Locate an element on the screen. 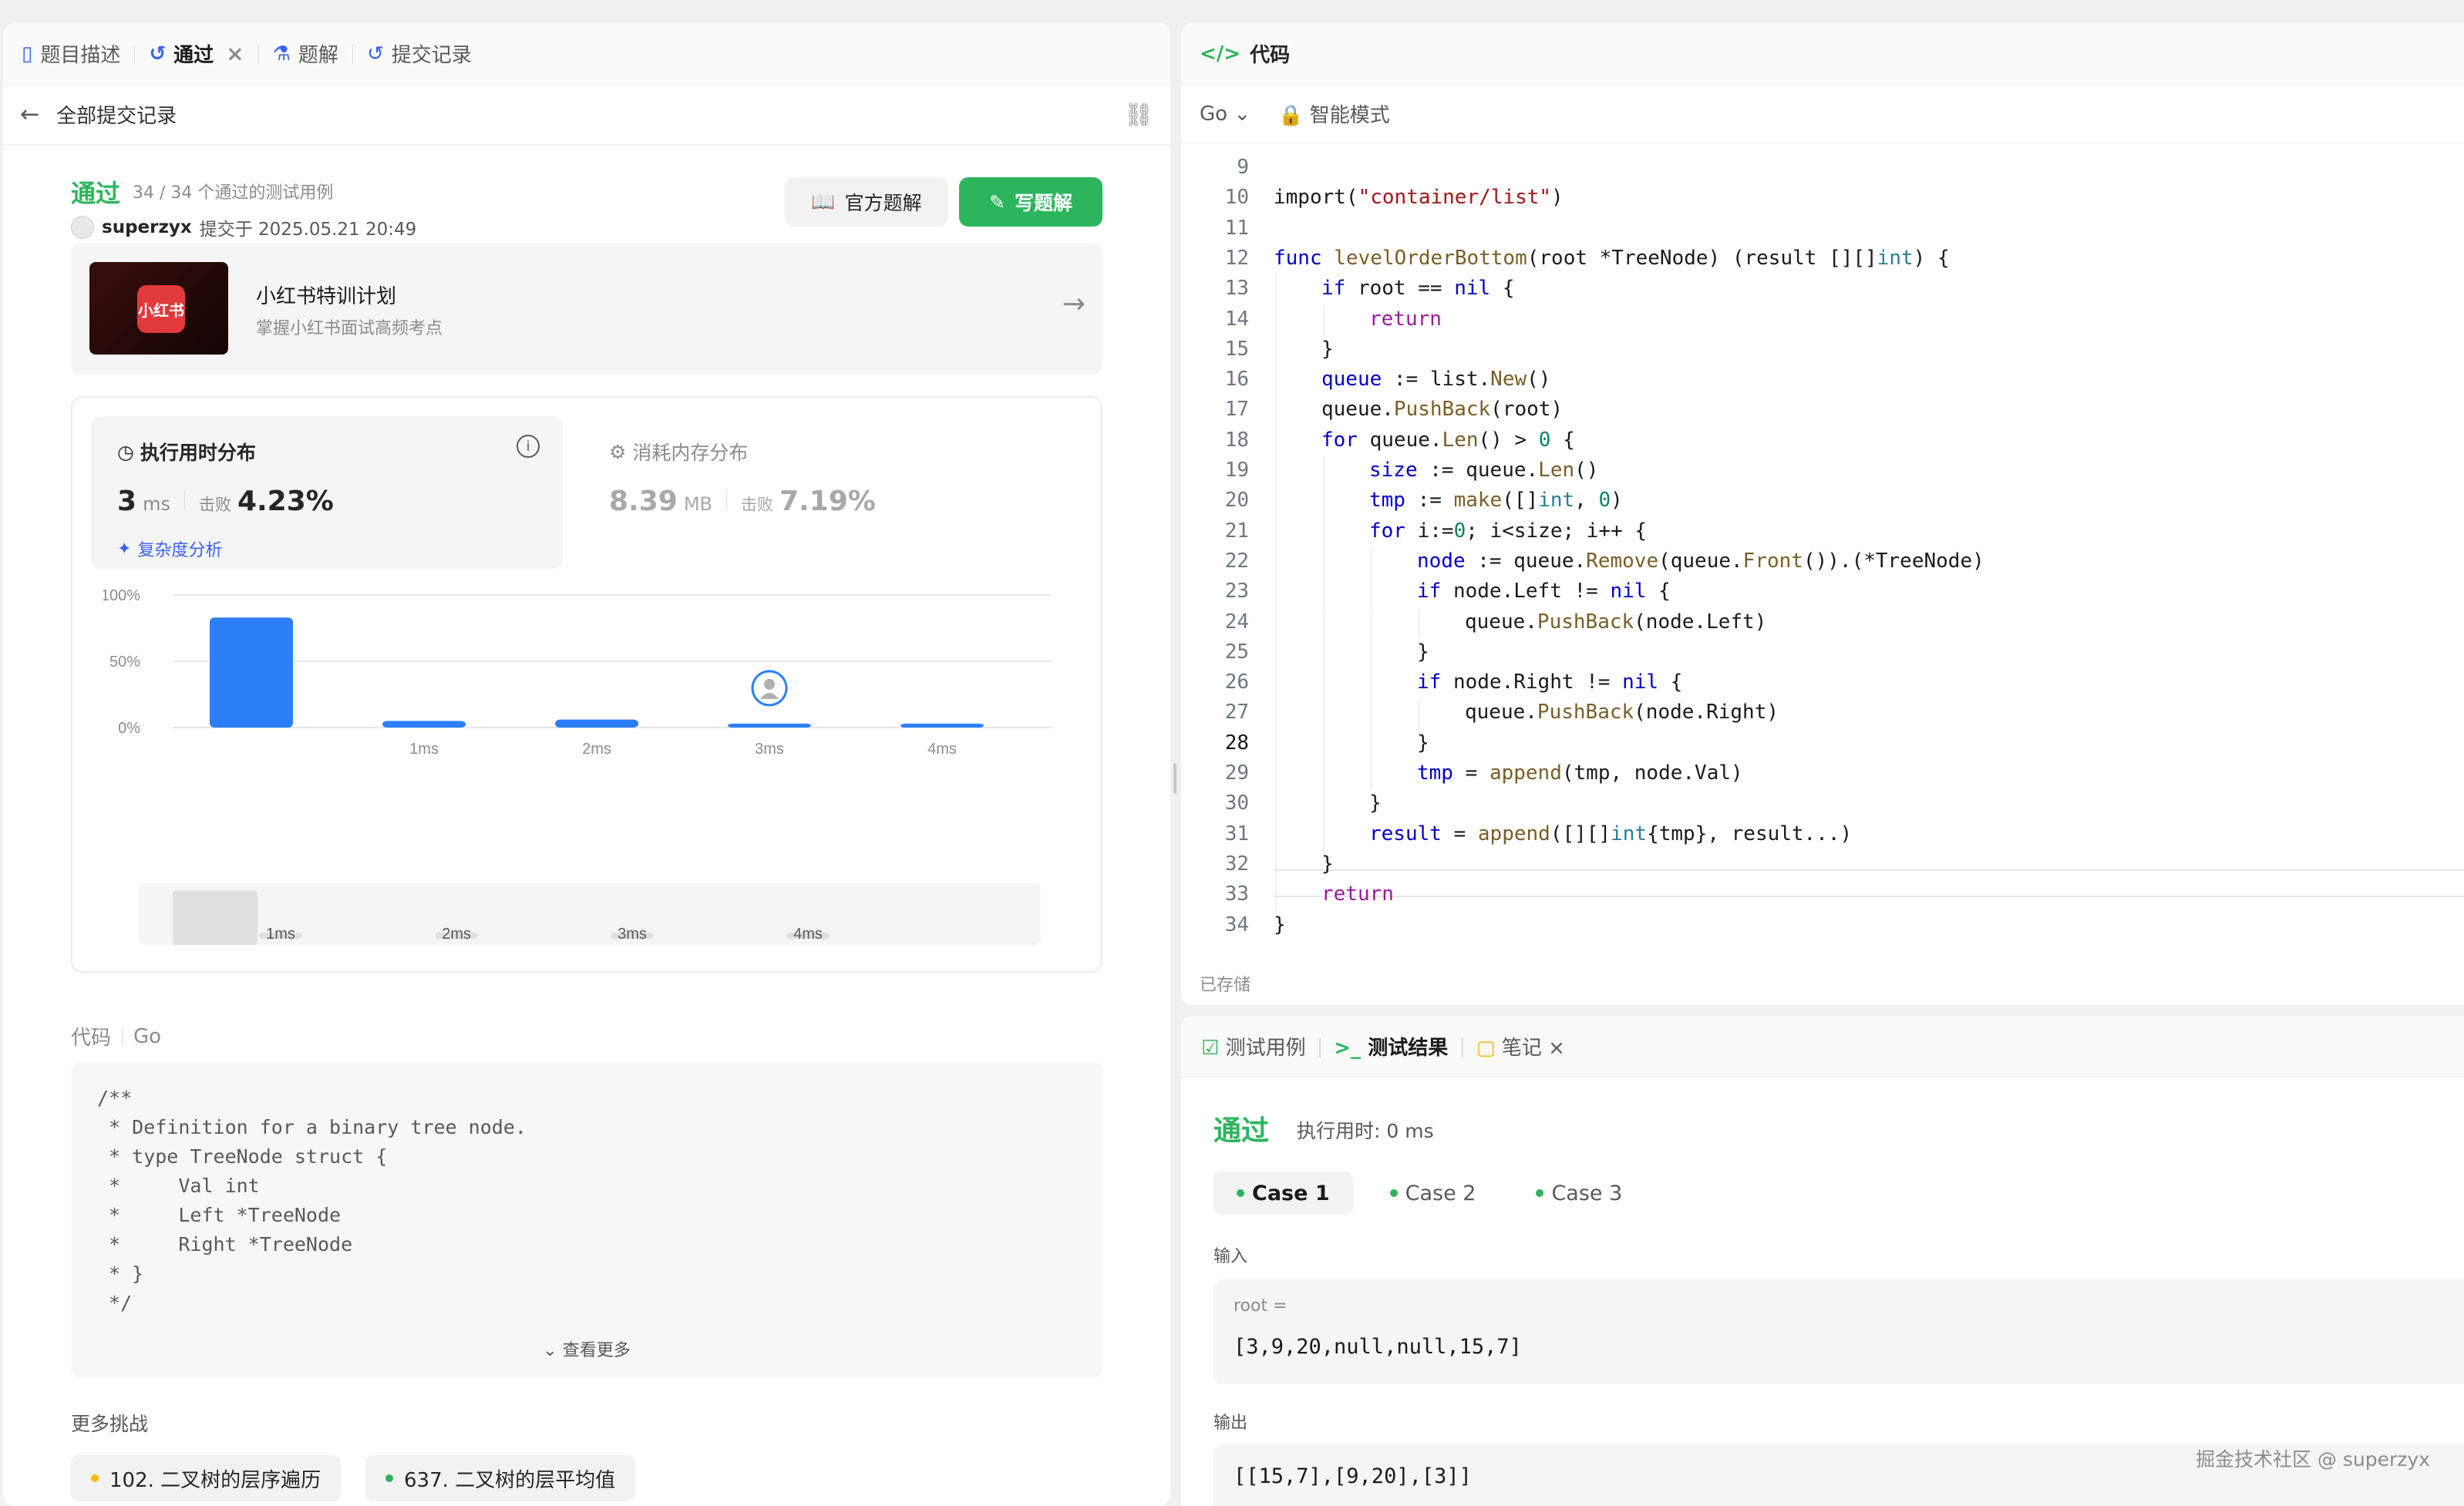 The height and width of the screenshot is (1506, 2464). tab-code: 代码 is located at coordinates (1270, 53).